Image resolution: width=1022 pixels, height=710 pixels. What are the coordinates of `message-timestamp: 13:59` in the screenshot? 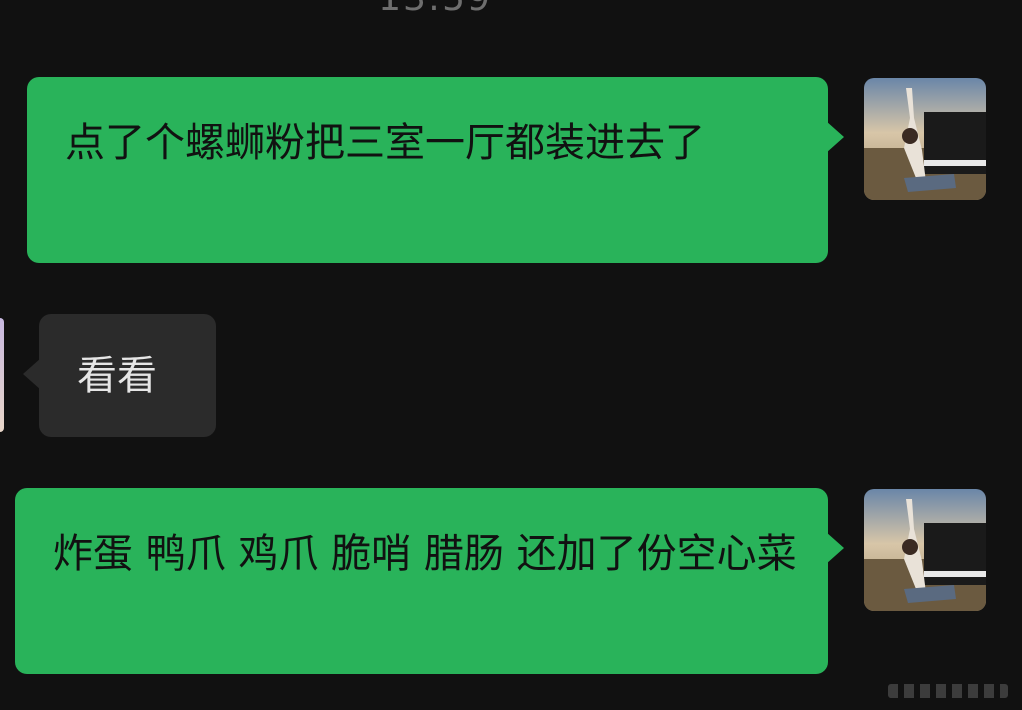 It's located at (435, 9).